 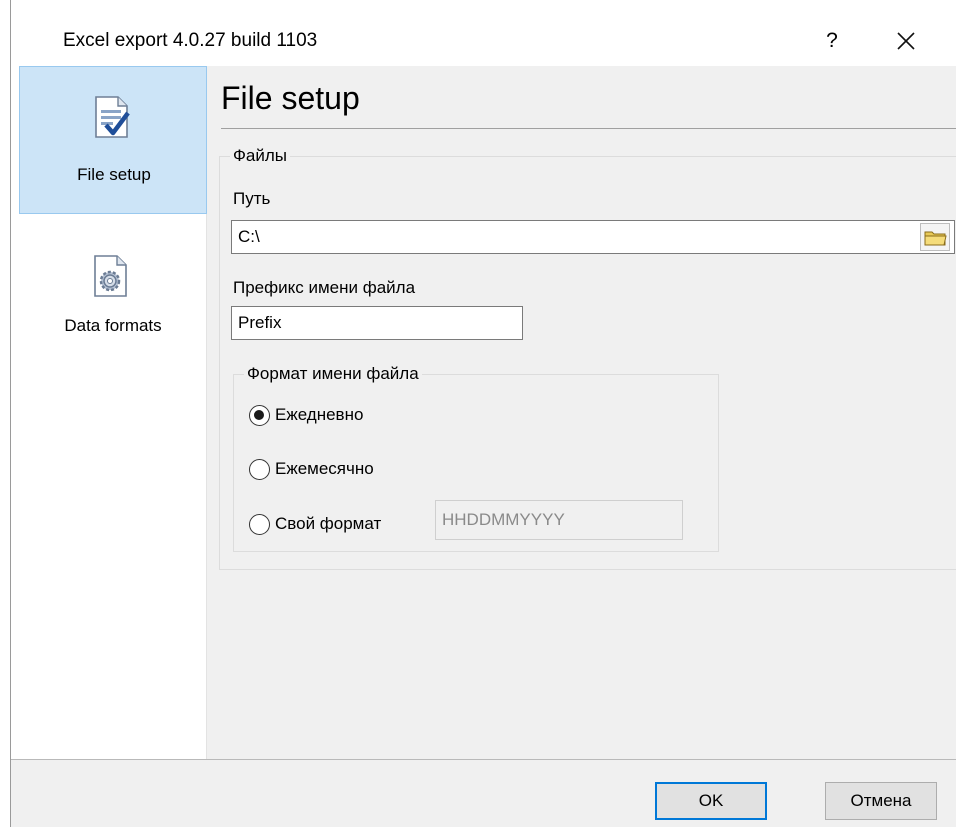 I want to click on document-check-icon, so click(x=112, y=117).